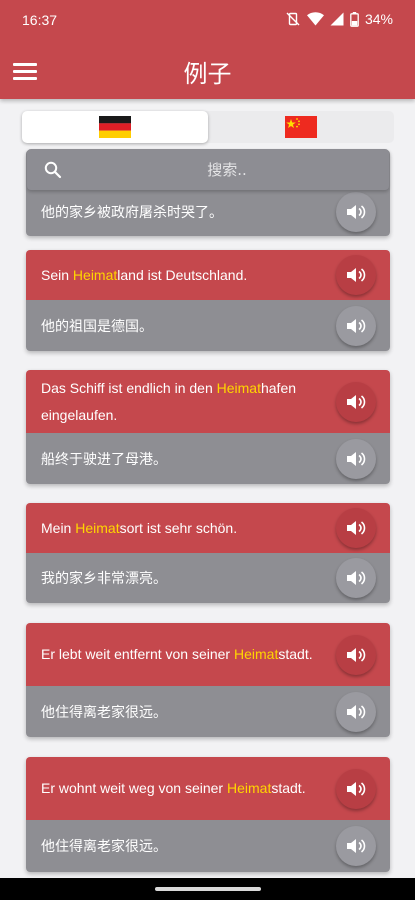 This screenshot has height=900, width=415. I want to click on app-bar: 16:37 34% 例子, so click(207, 49).